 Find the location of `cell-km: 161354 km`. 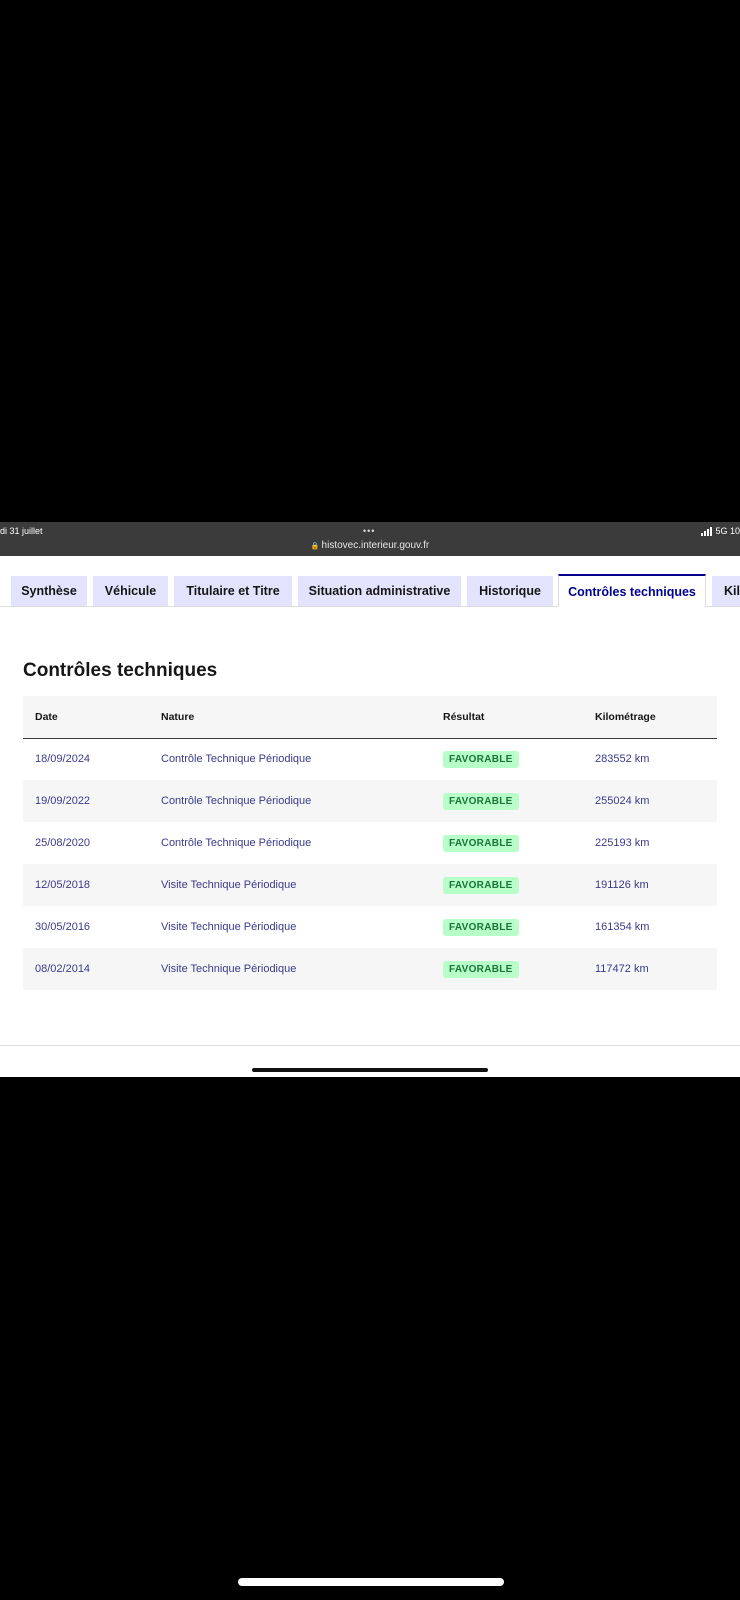

cell-km: 161354 km is located at coordinates (622, 927).